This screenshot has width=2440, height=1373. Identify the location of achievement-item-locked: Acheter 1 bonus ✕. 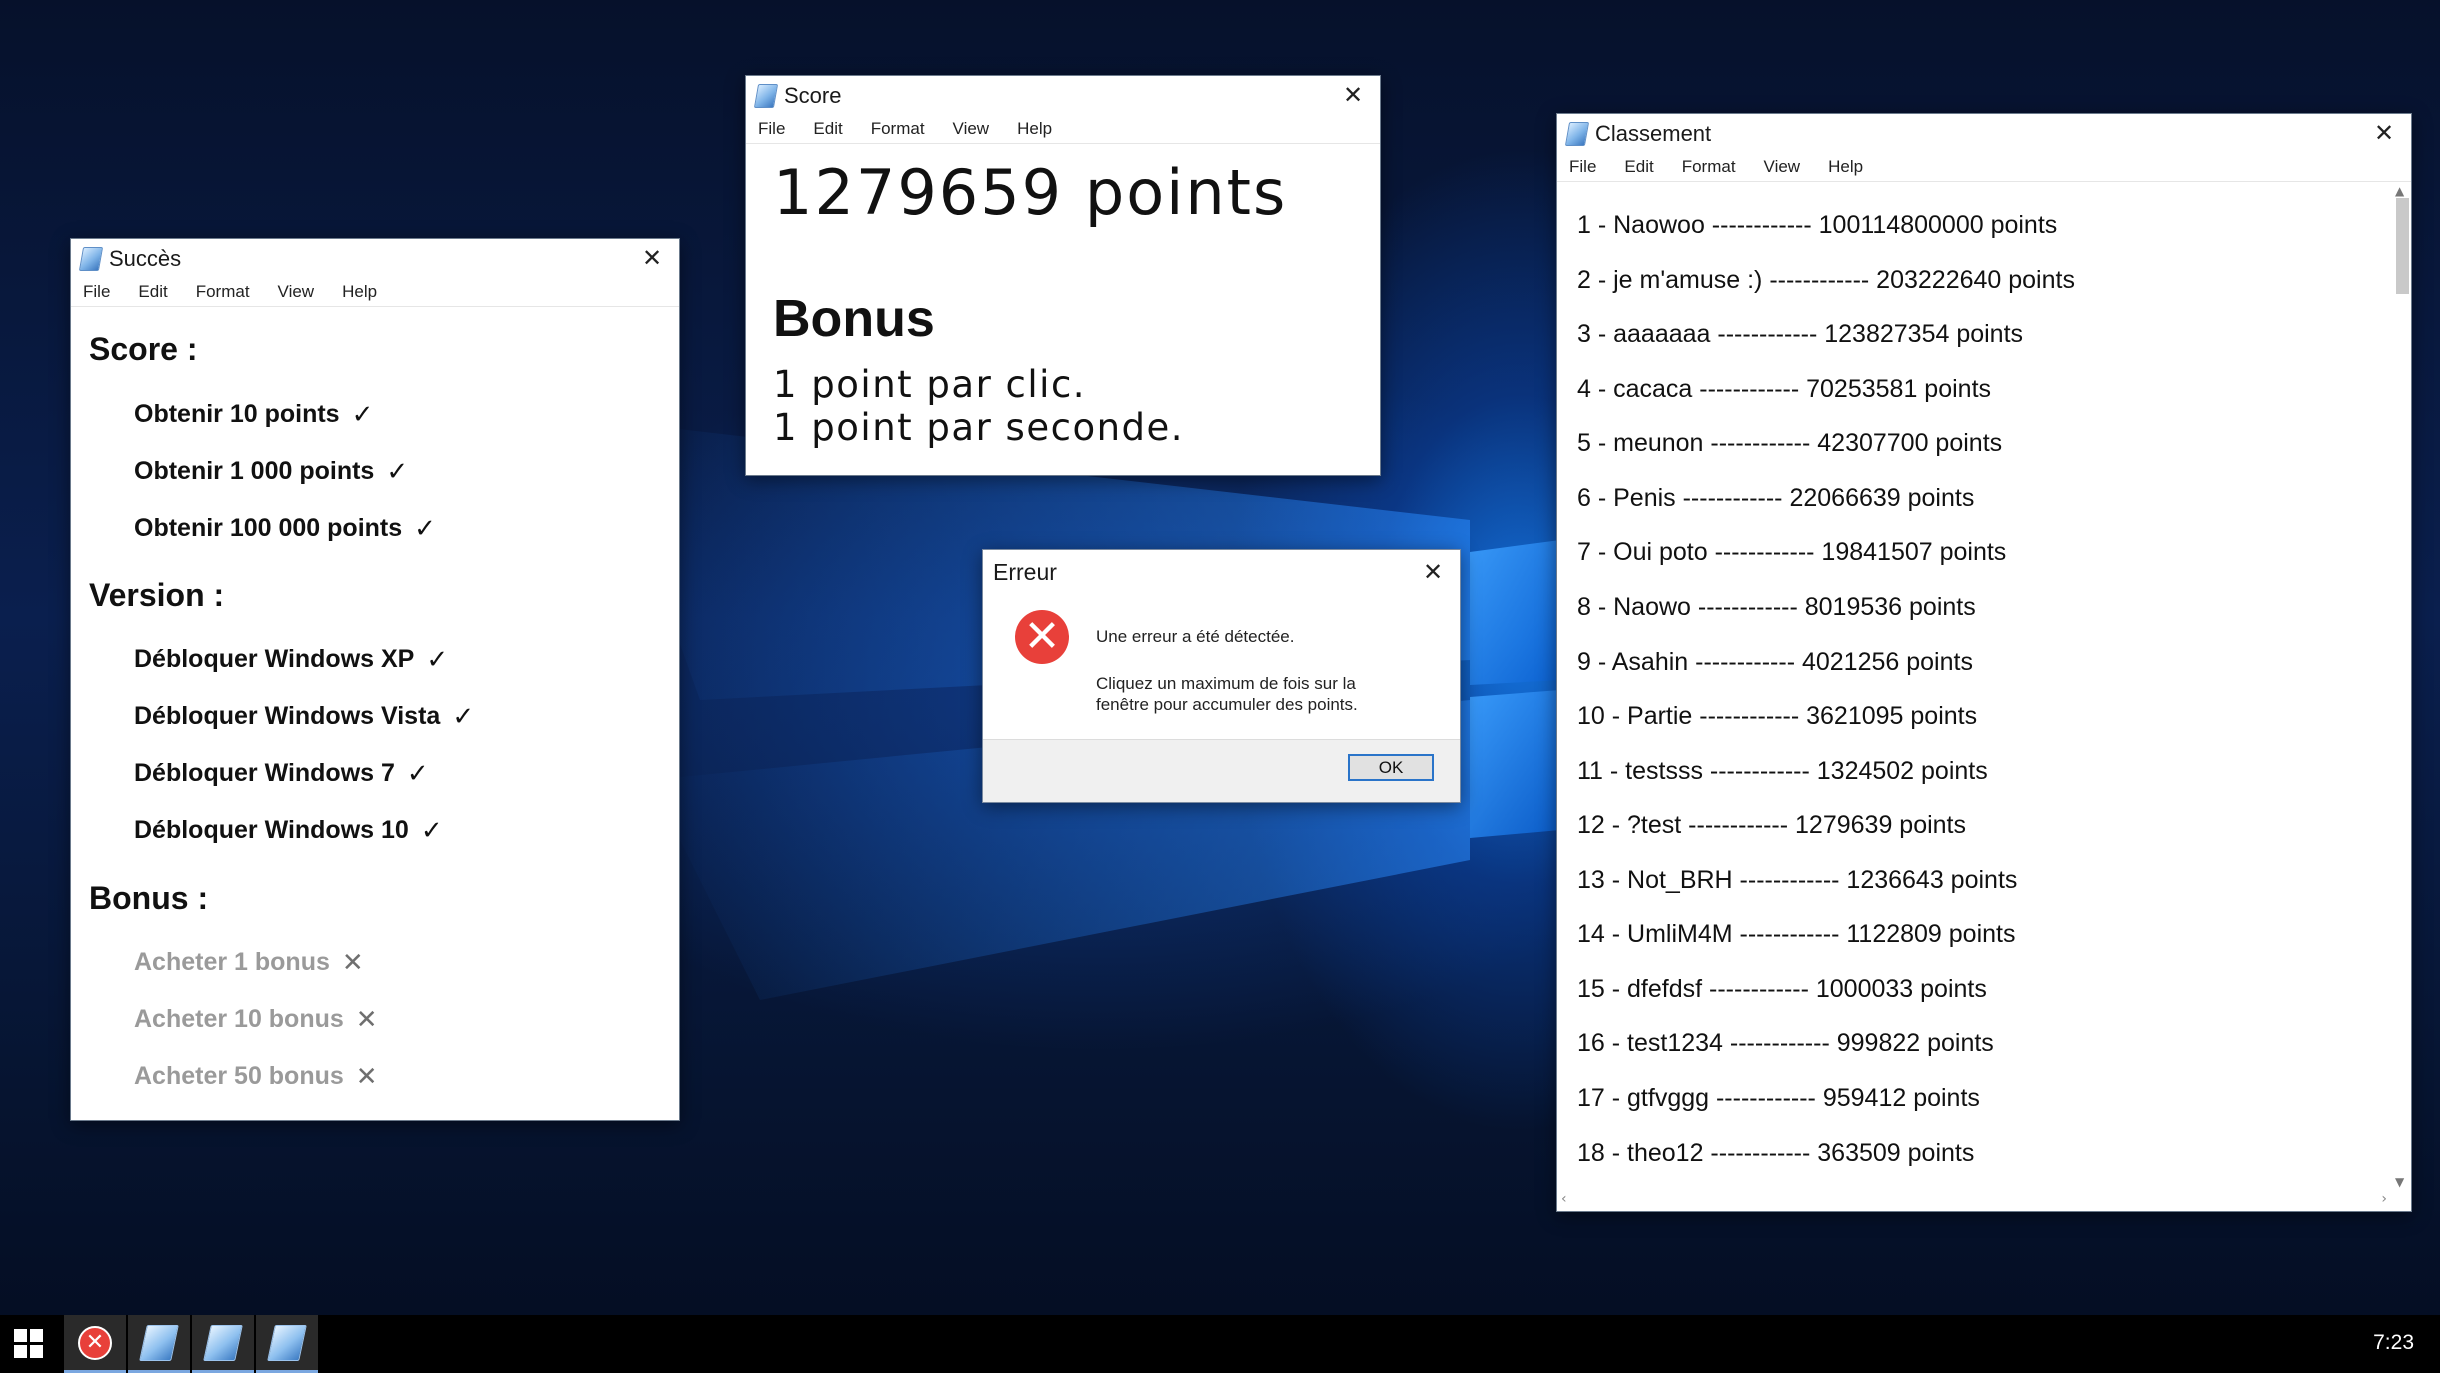
(249, 962).